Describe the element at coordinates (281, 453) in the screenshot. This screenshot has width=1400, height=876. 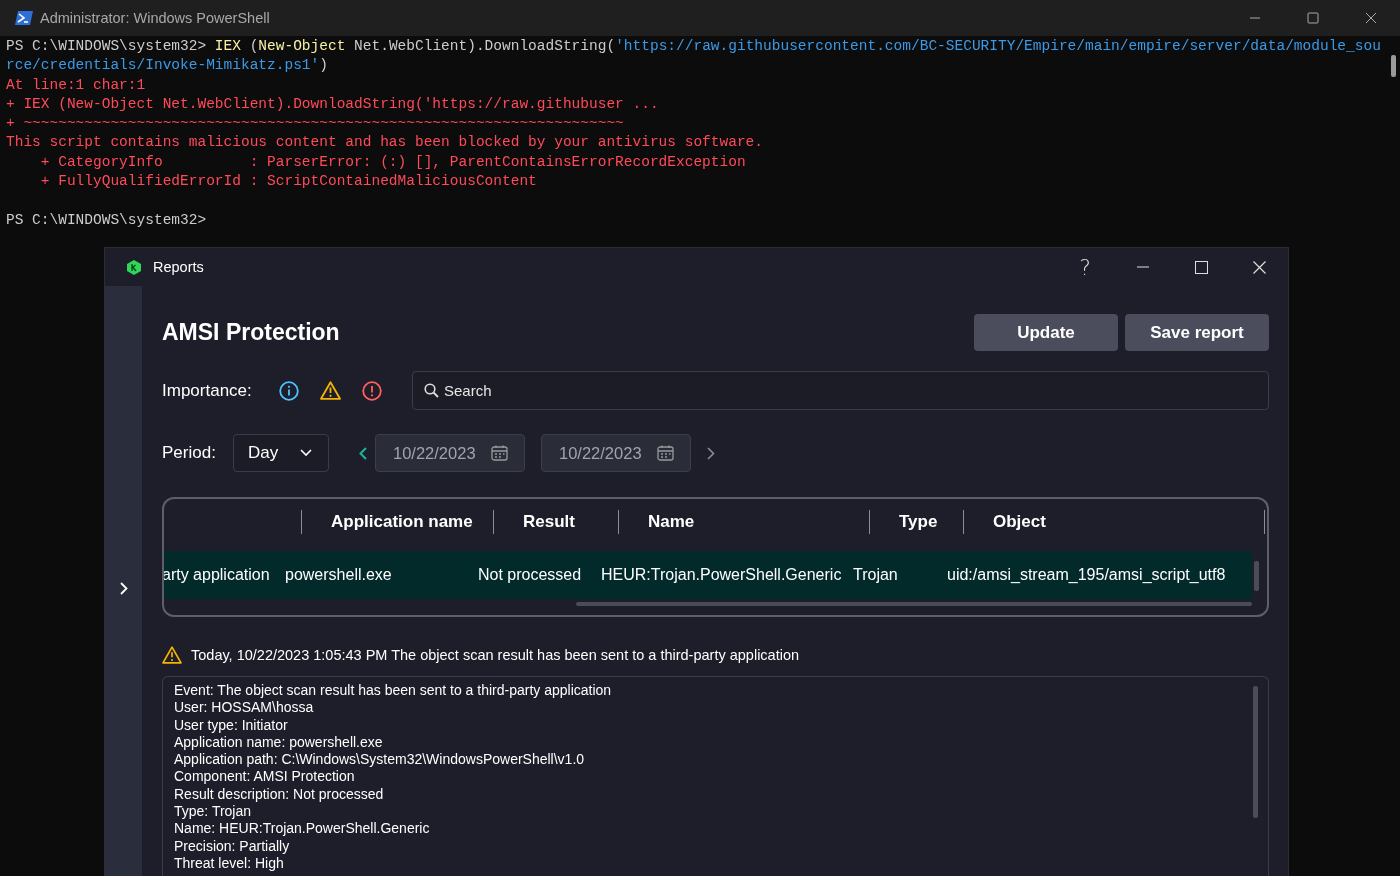
I see `period-dropdown: Day` at that location.